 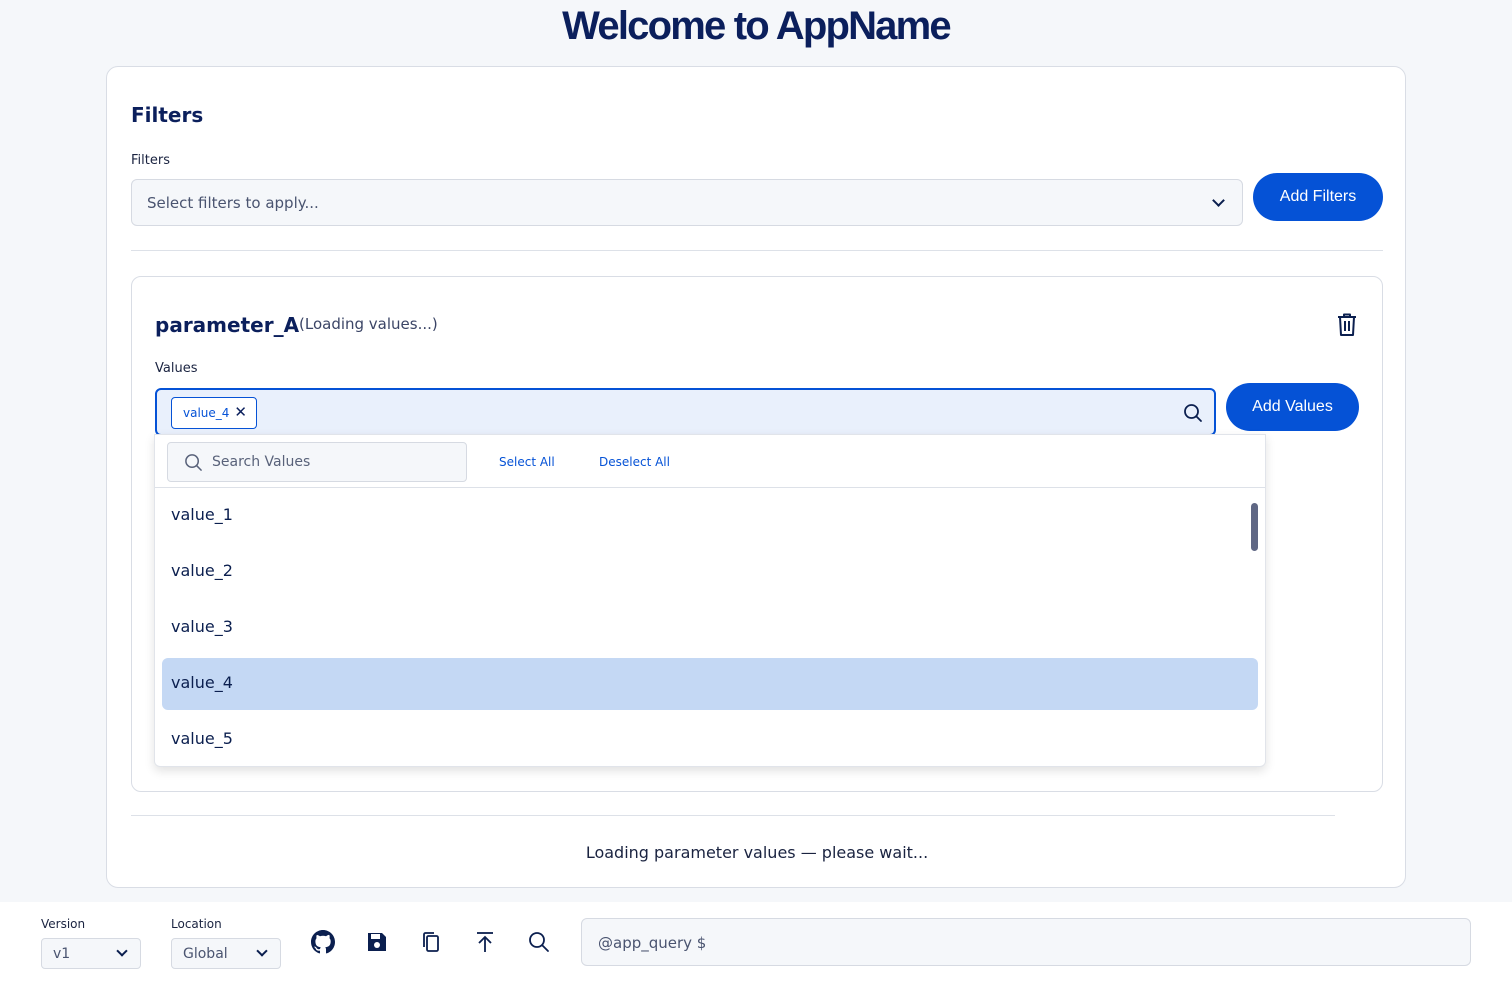 I want to click on query-input: @app_query $, so click(x=1026, y=942).